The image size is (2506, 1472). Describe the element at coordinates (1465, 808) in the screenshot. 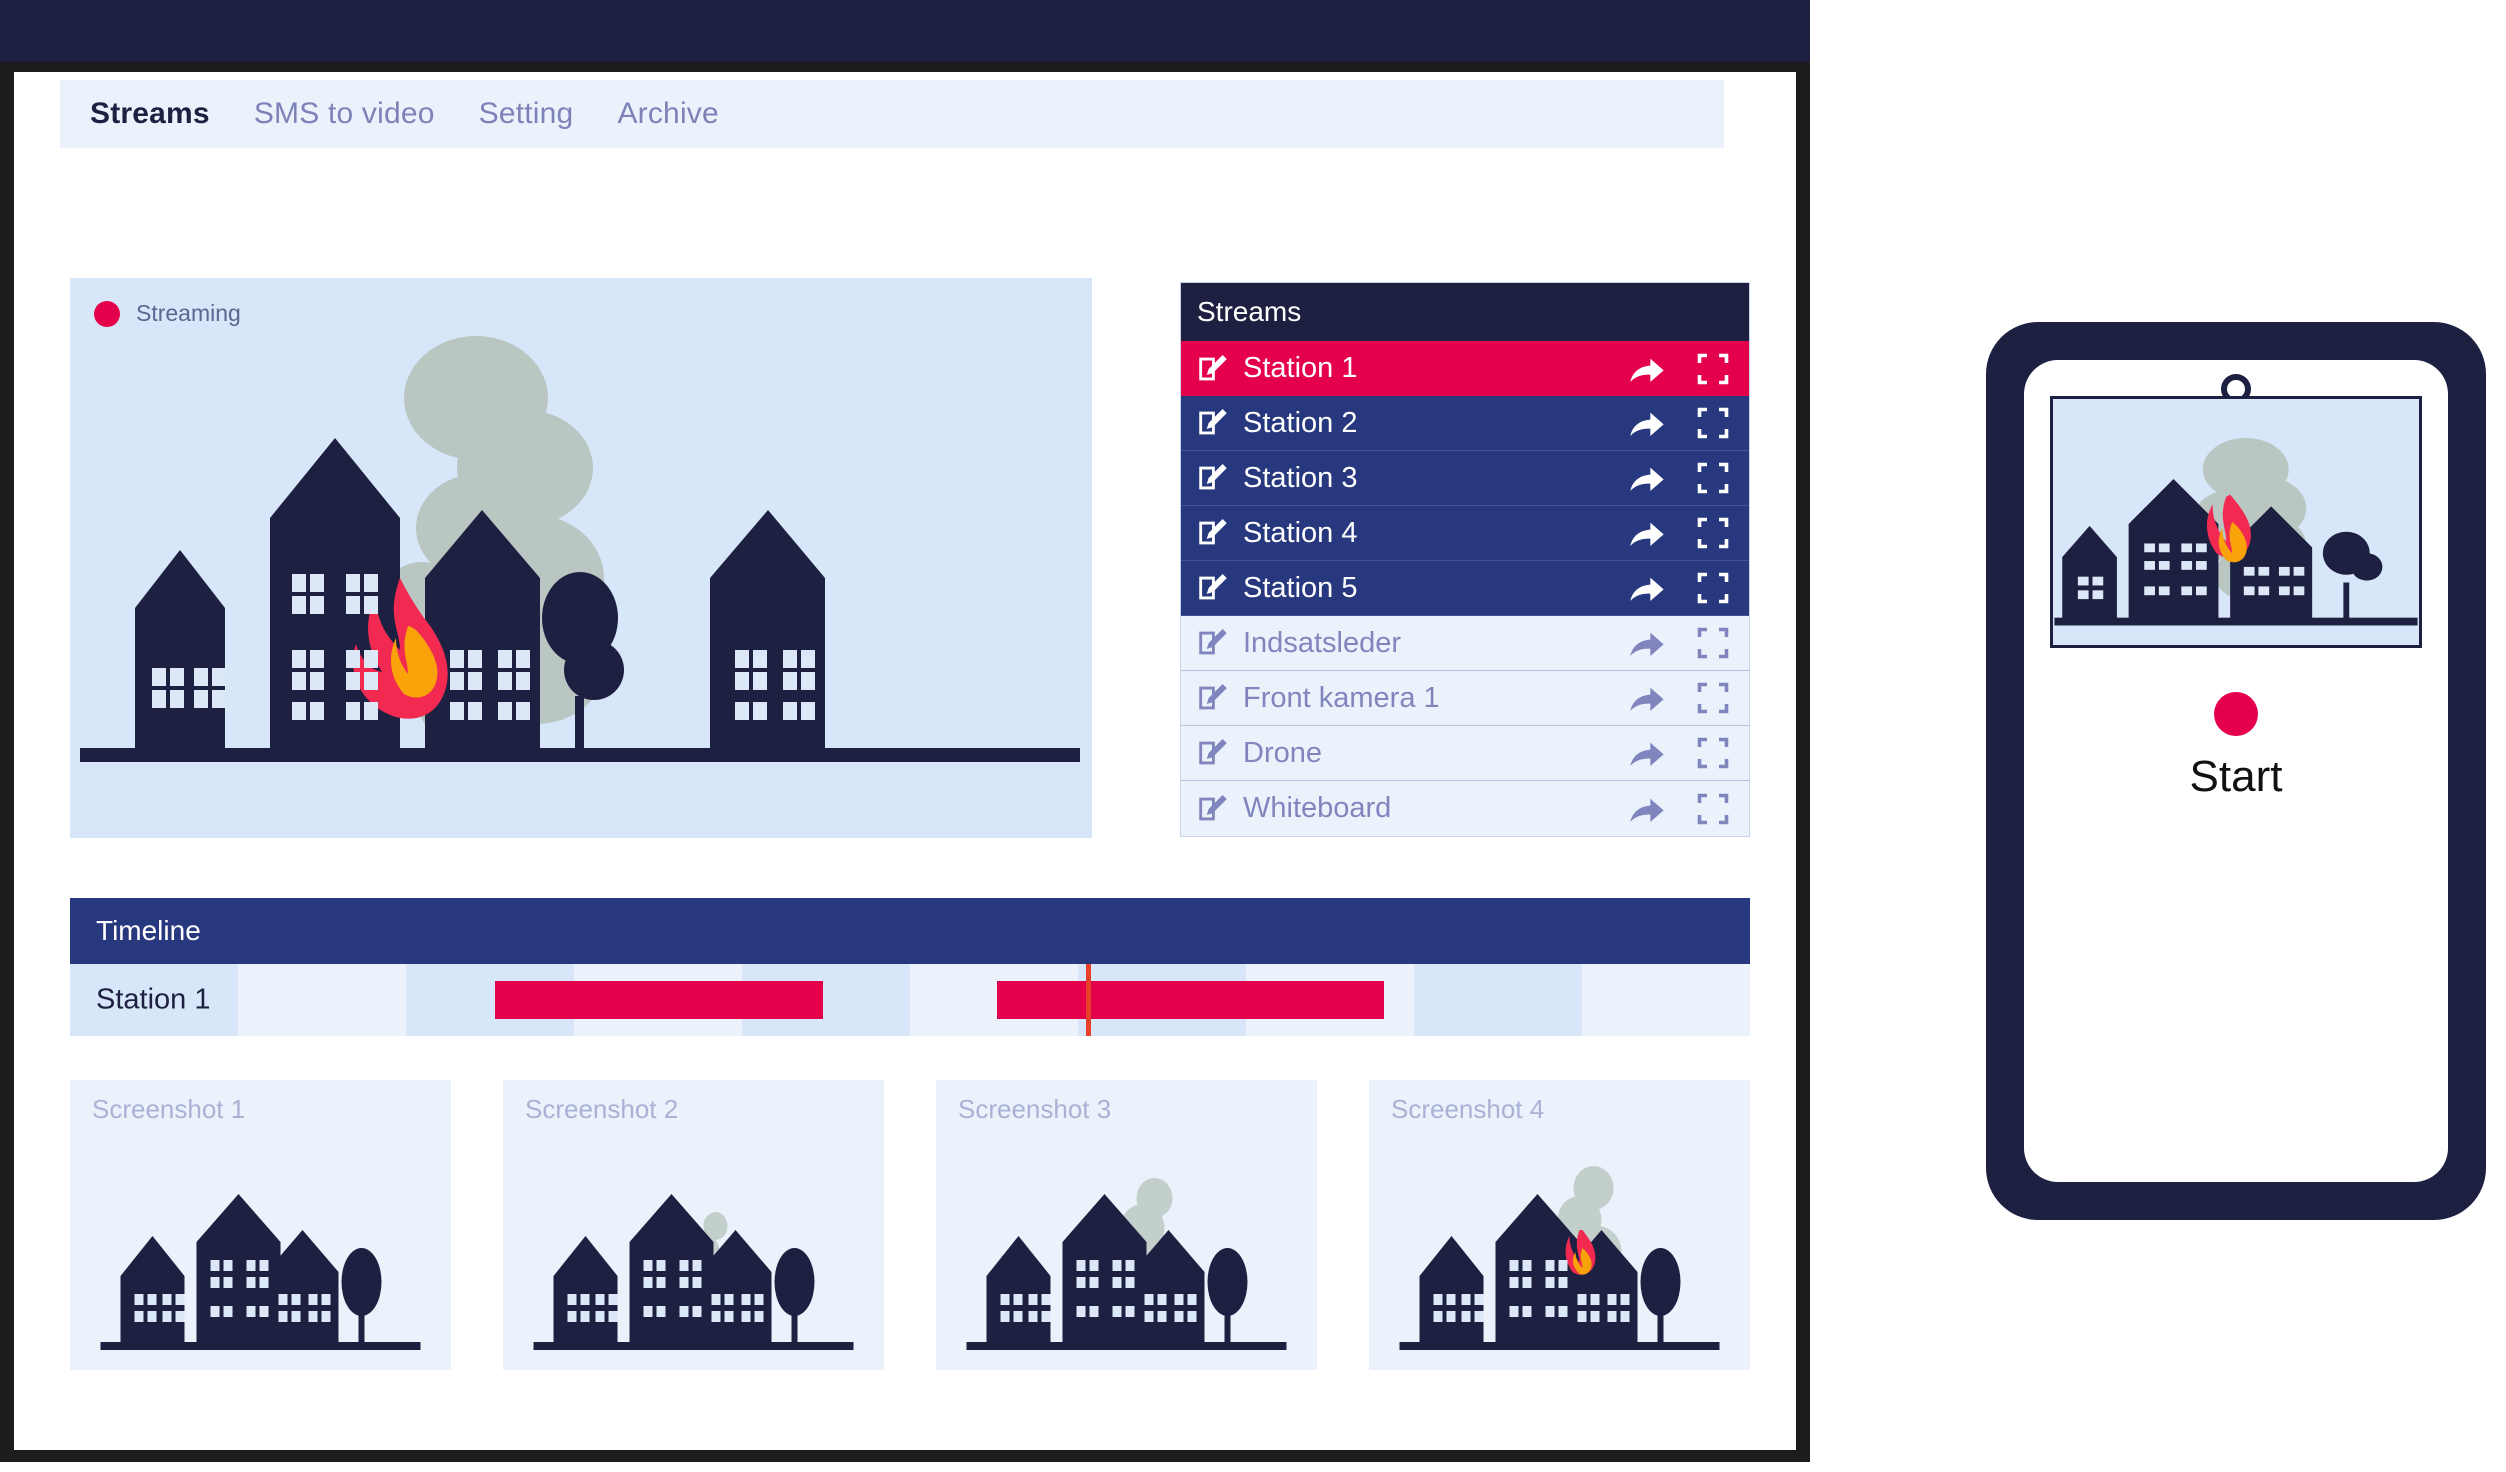

I see `stream-row: Whiteboard` at that location.